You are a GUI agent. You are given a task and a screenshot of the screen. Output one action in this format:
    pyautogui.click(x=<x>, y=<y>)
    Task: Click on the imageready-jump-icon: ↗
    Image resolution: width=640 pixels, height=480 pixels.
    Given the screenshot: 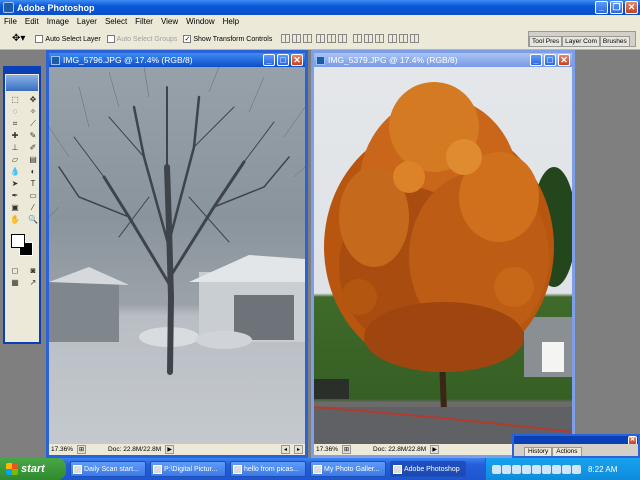 What is the action you would take?
    pyautogui.click(x=33, y=282)
    